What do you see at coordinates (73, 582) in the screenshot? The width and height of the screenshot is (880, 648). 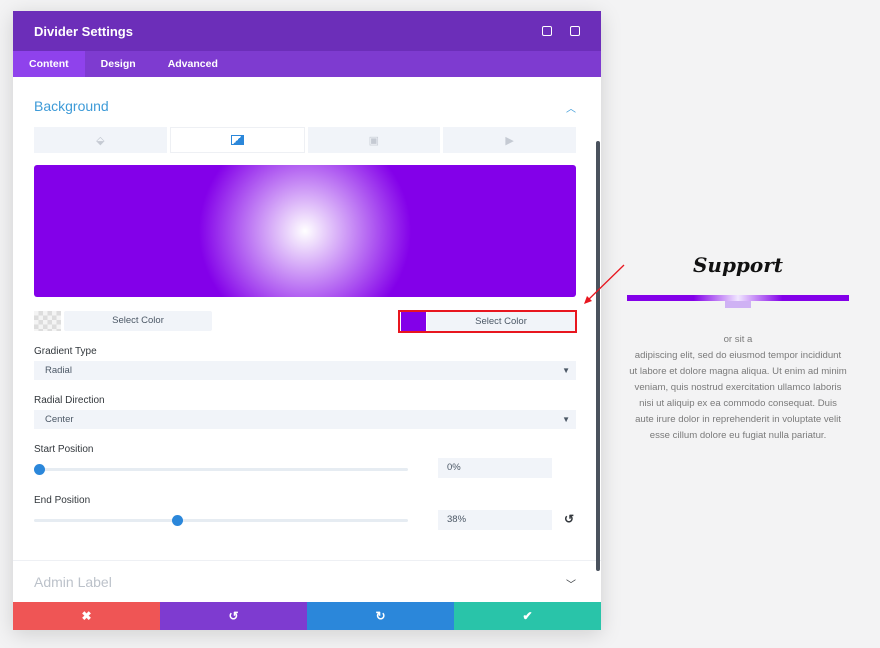 I see `admin-label-section: Admin Label` at bounding box center [73, 582].